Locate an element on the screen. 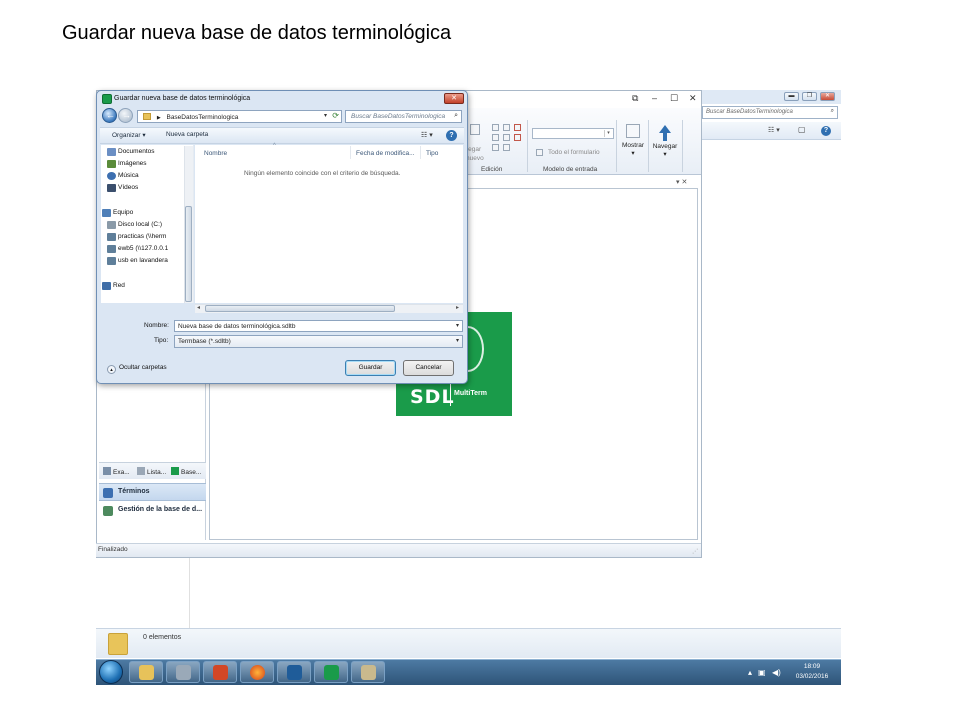 This screenshot has height=720, width=960. duplicate-icon is located at coordinates (506, 147).